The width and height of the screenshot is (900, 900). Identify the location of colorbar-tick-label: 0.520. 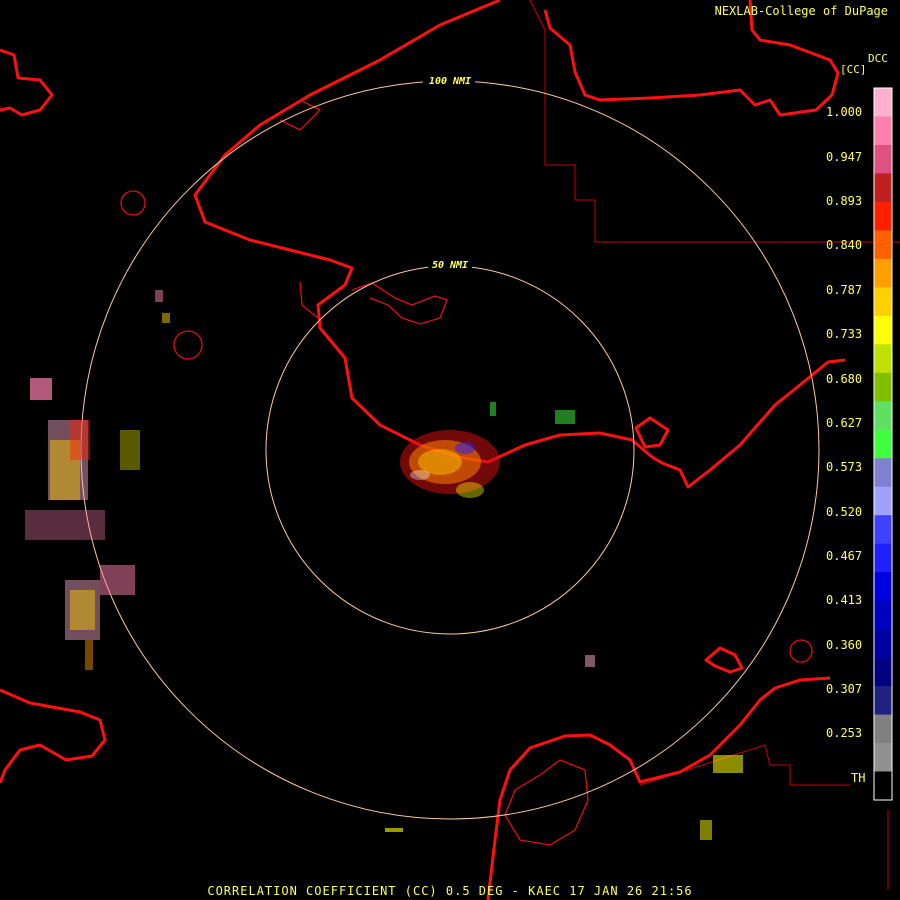
(844, 512).